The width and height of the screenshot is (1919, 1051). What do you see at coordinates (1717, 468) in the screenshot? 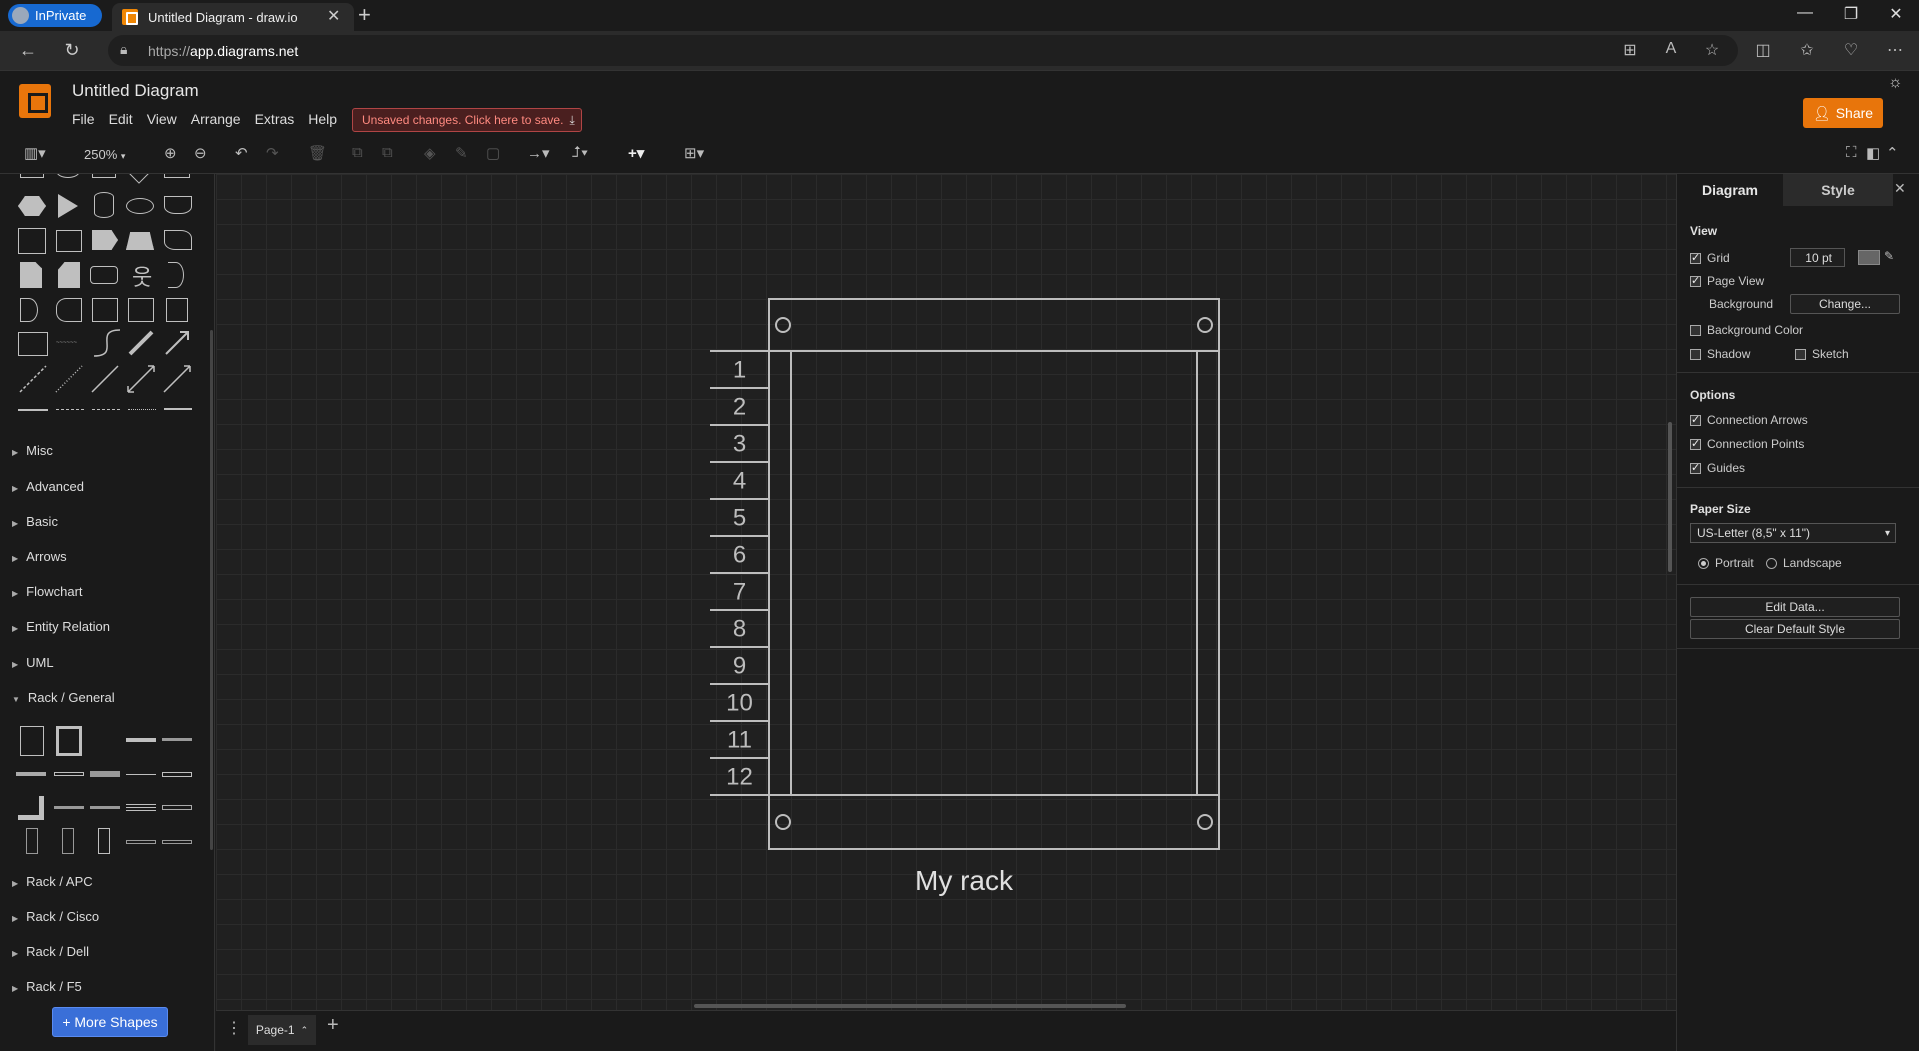
I see `guides-checkbox: Guides` at bounding box center [1717, 468].